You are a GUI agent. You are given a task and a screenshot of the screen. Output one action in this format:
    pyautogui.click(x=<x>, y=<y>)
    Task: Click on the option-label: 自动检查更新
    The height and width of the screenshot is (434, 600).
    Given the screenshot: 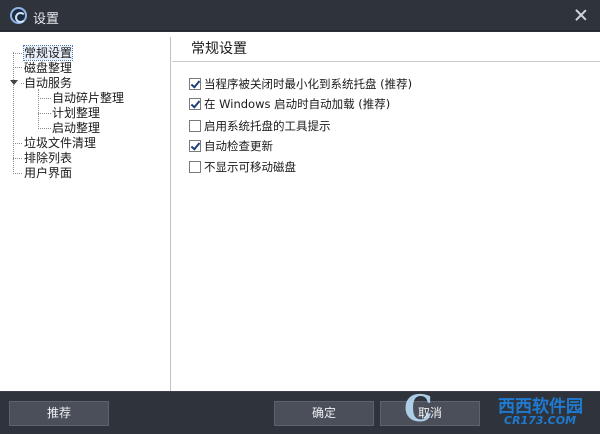 What is the action you would take?
    pyautogui.click(x=238, y=146)
    